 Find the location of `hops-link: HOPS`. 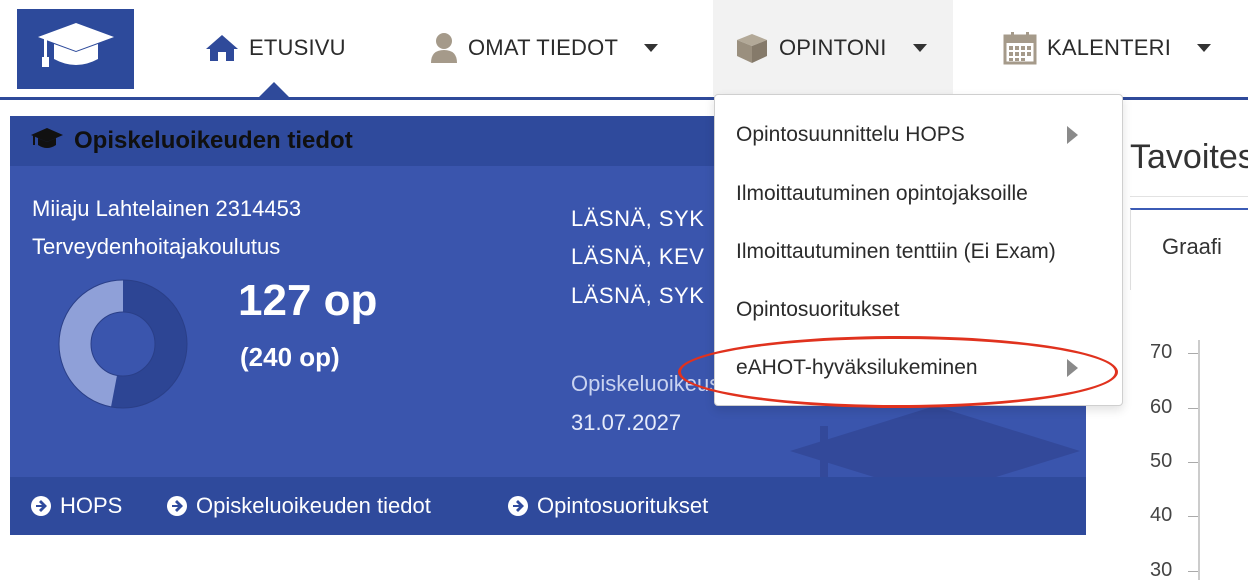

hops-link: HOPS is located at coordinates (76, 506).